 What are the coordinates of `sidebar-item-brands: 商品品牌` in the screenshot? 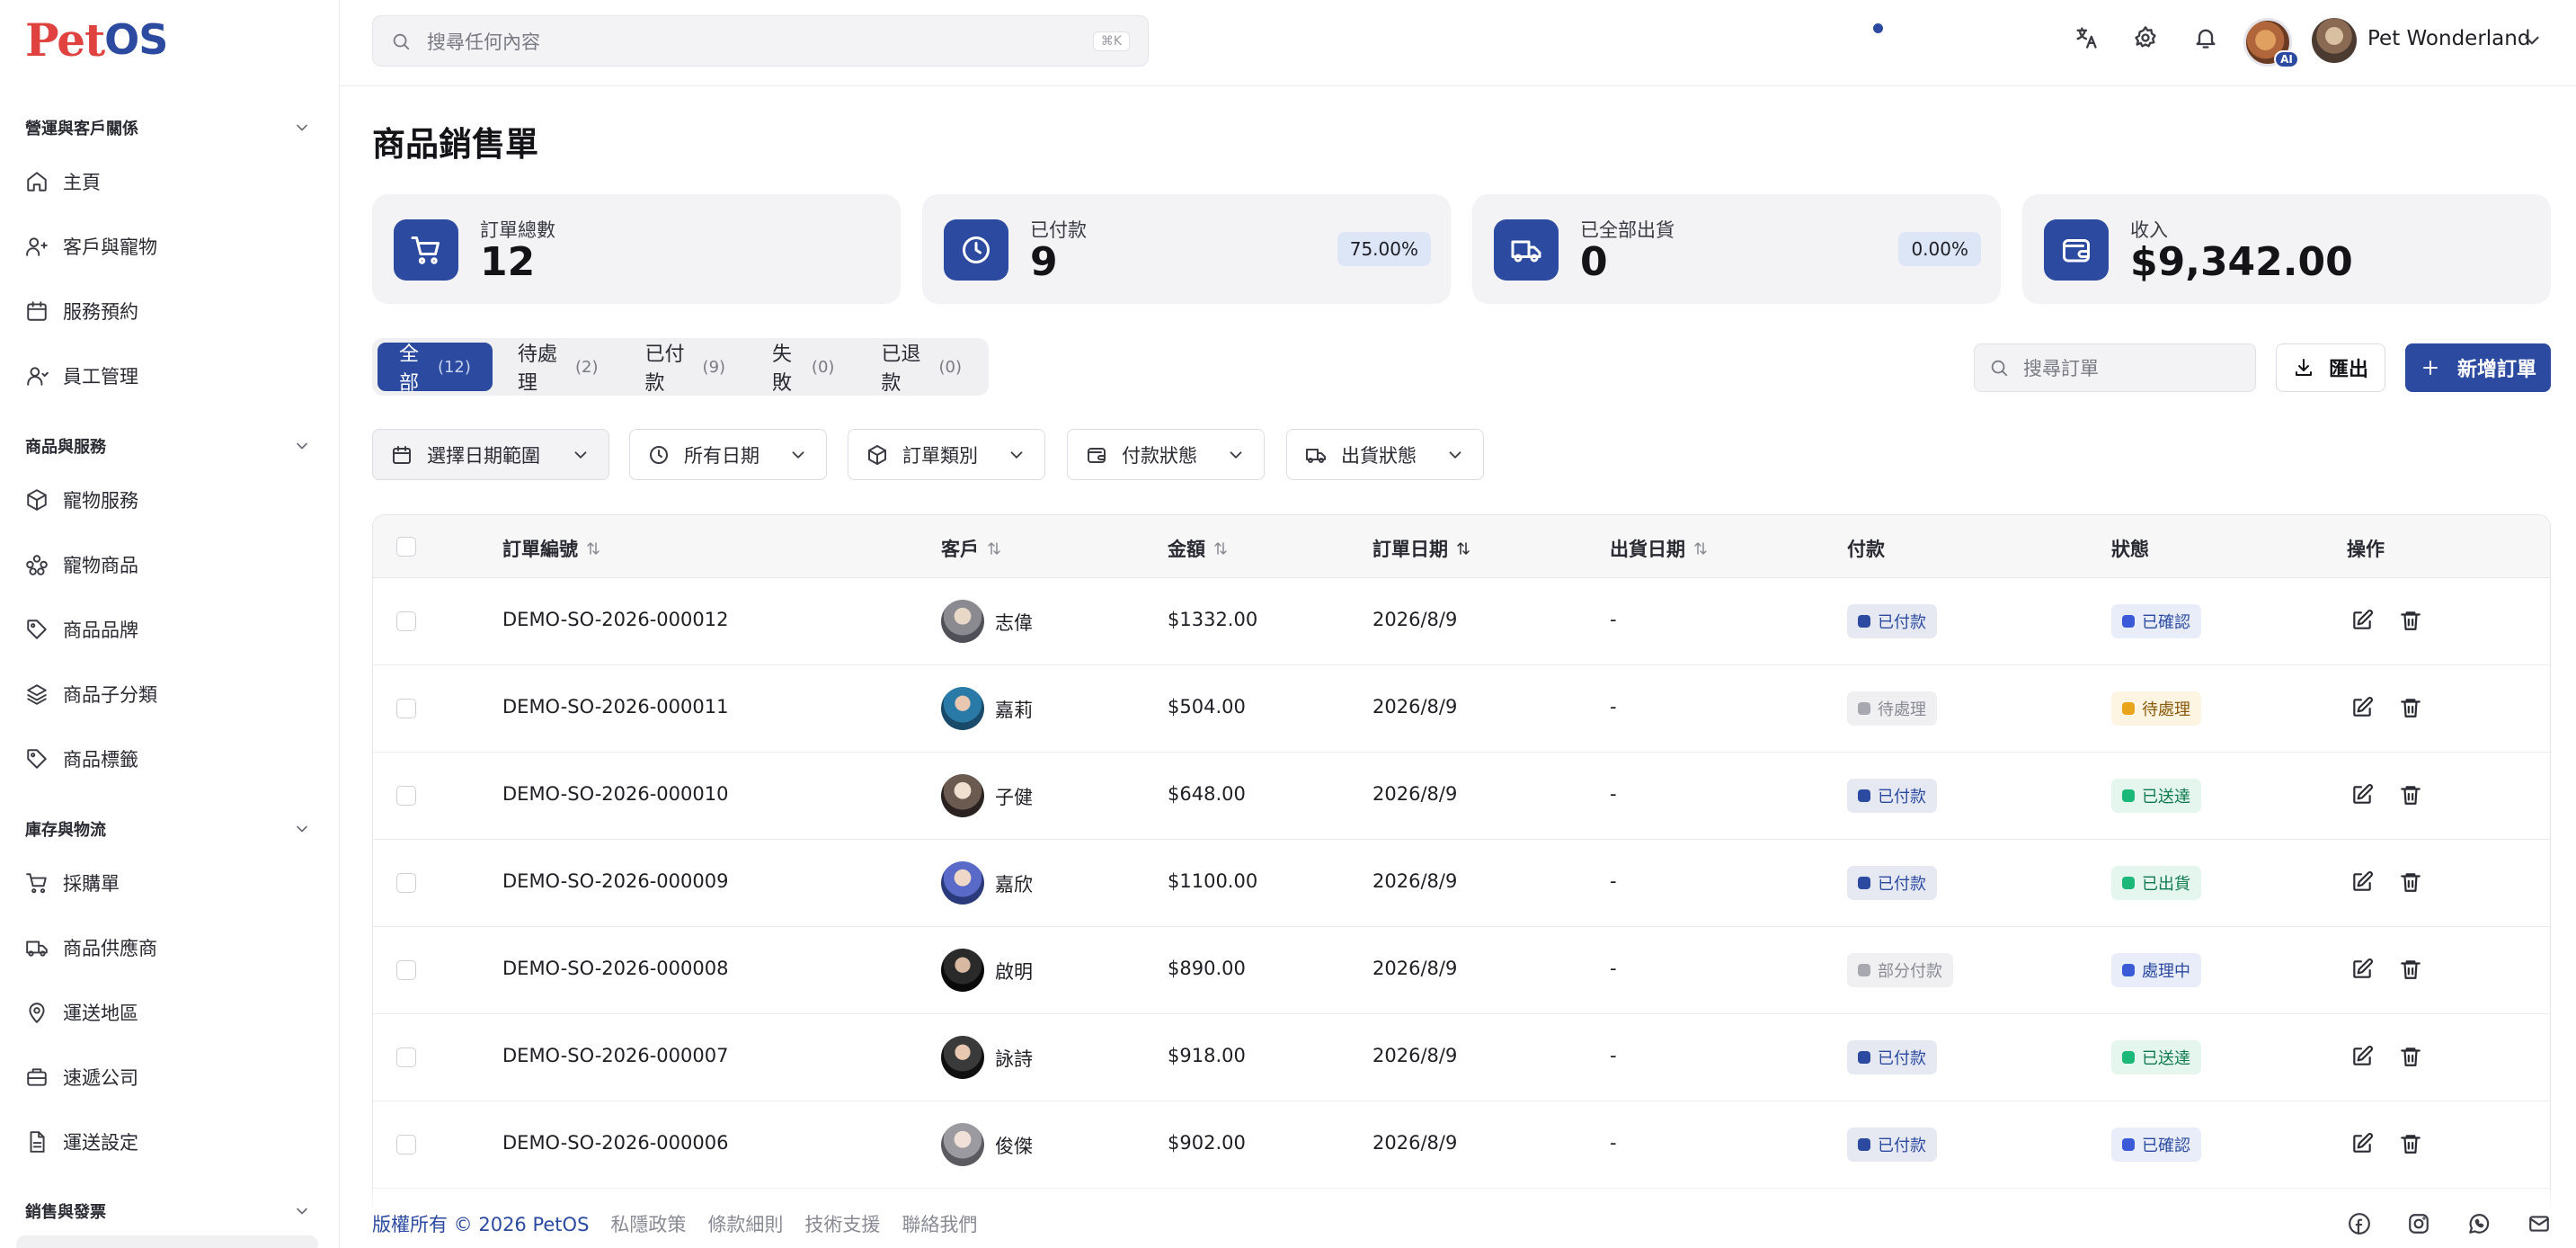 It's located at (168, 629).